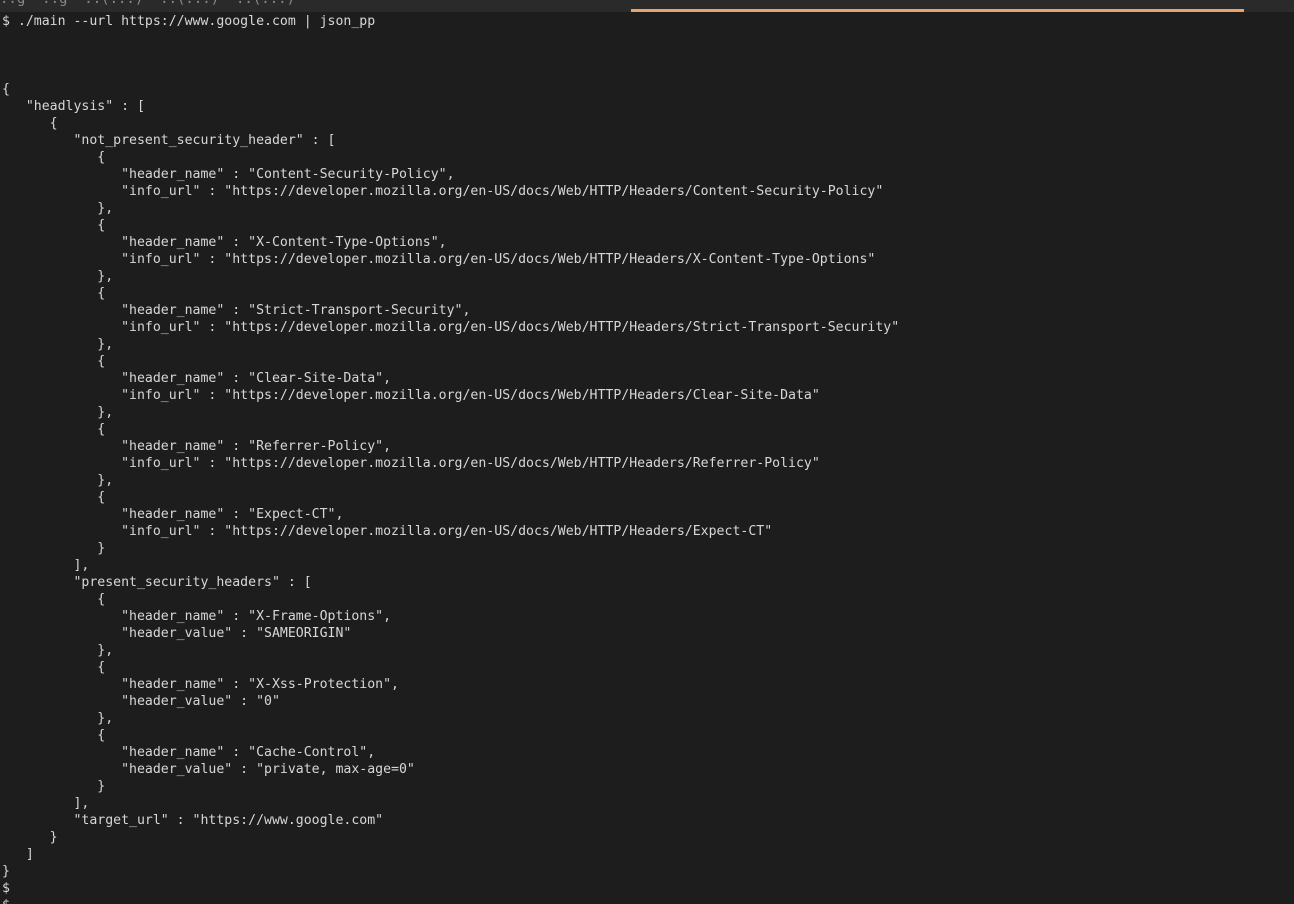  Describe the element at coordinates (147, 4) in the screenshot. I see `tab-bar-labels: ..g ..g ..(...) ..(...) ..(...)` at that location.